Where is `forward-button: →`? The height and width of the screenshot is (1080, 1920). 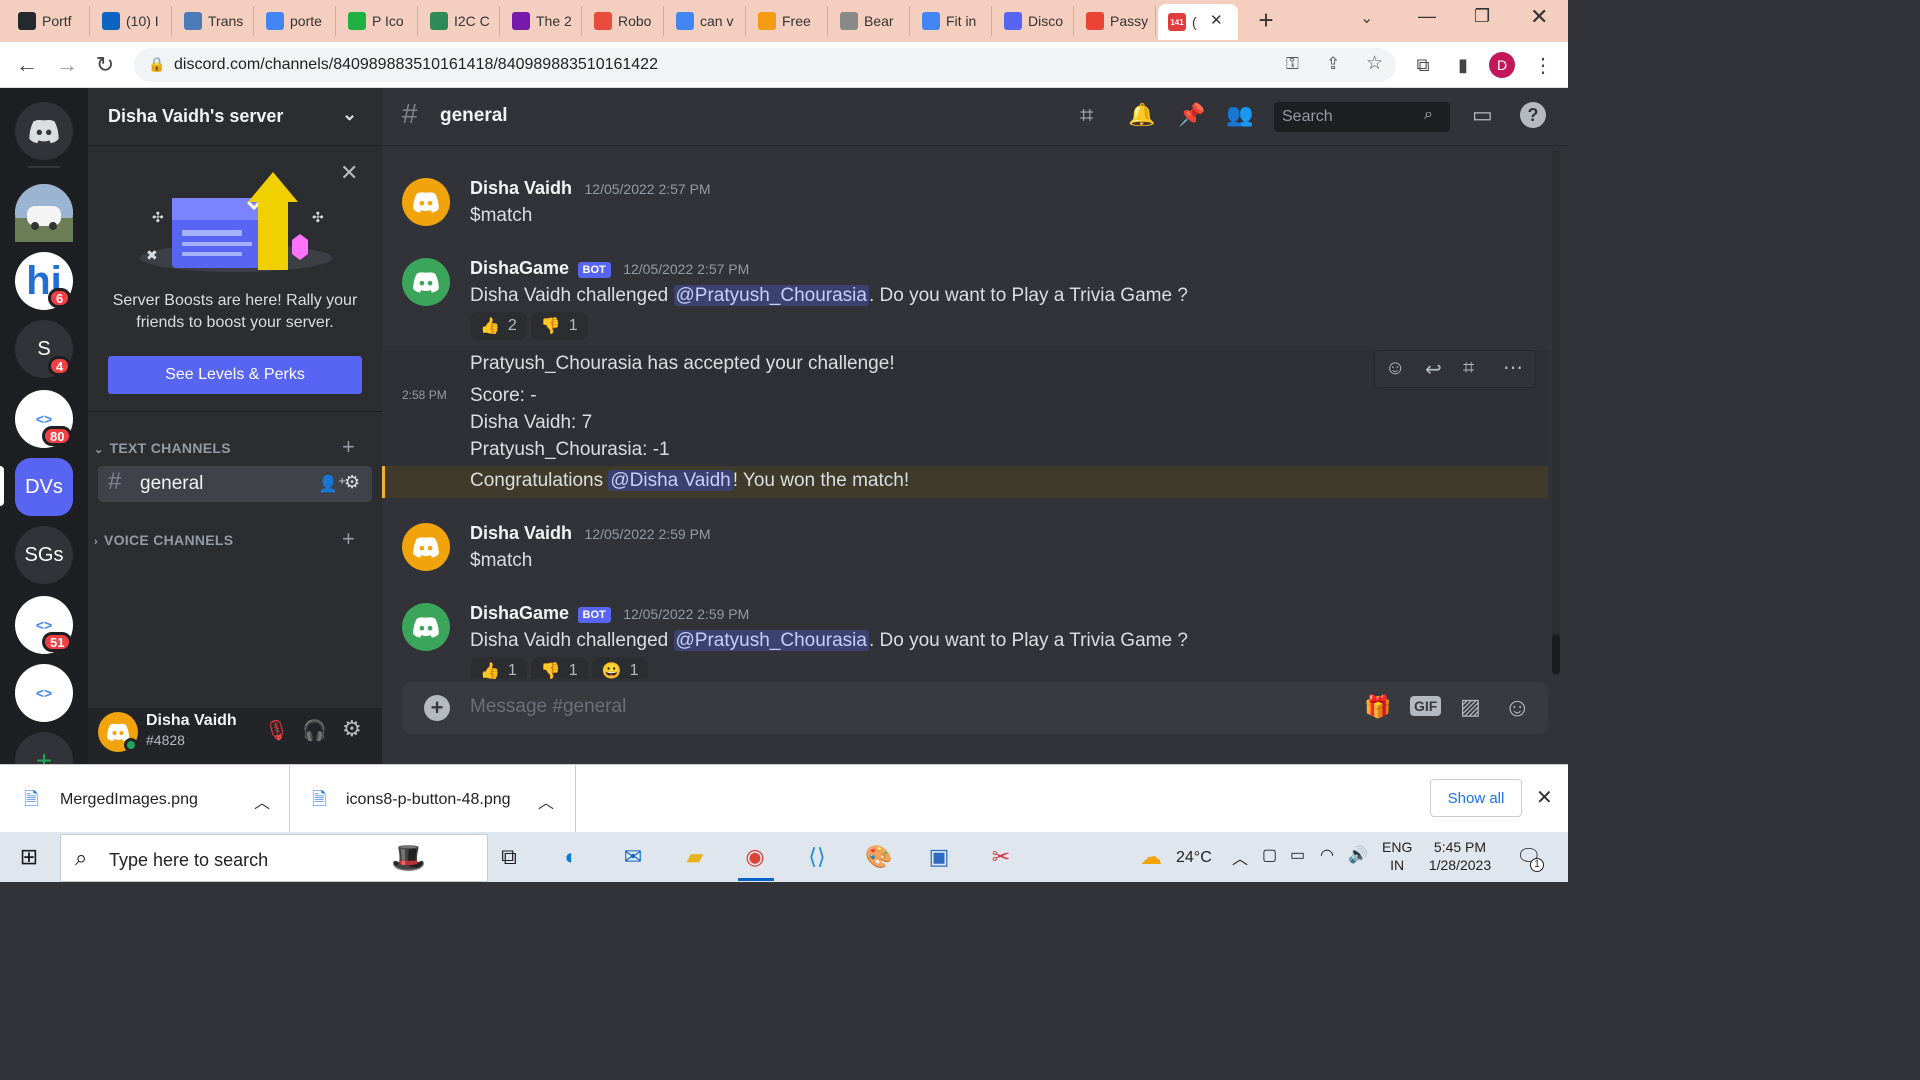
forward-button: → is located at coordinates (67, 65).